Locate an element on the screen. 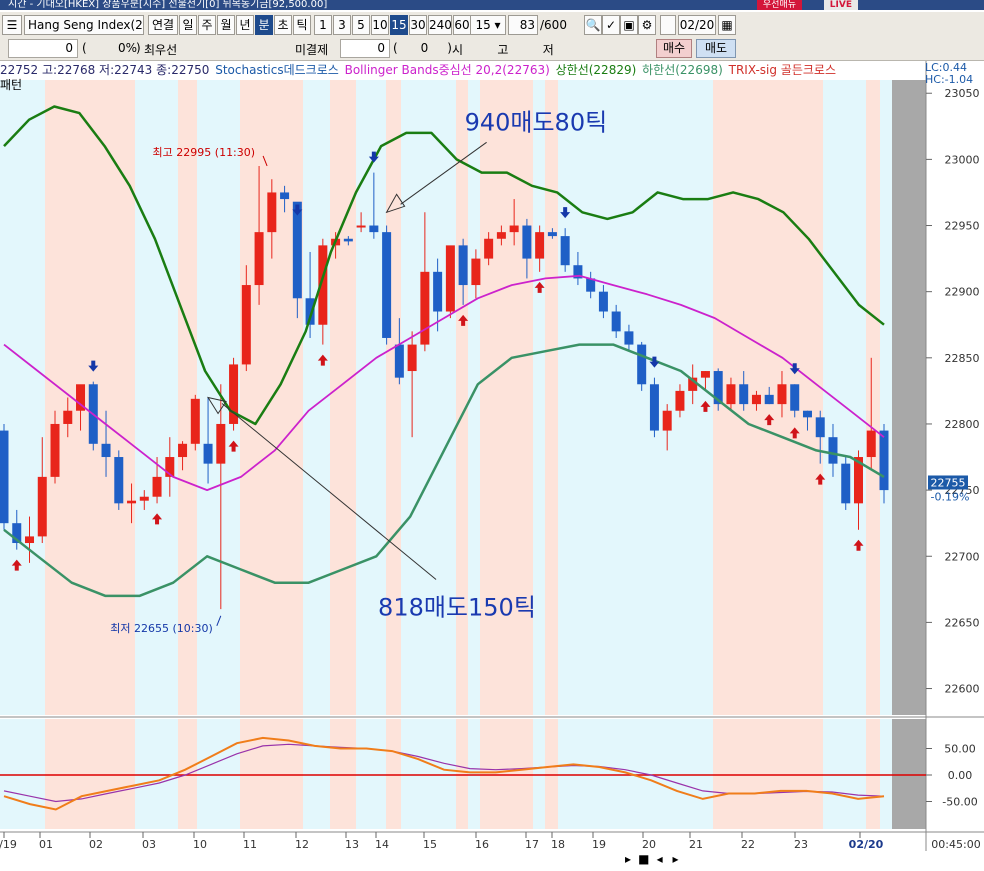 This screenshot has height=871, width=984. interval-button-15: 15 is located at coordinates (399, 25).